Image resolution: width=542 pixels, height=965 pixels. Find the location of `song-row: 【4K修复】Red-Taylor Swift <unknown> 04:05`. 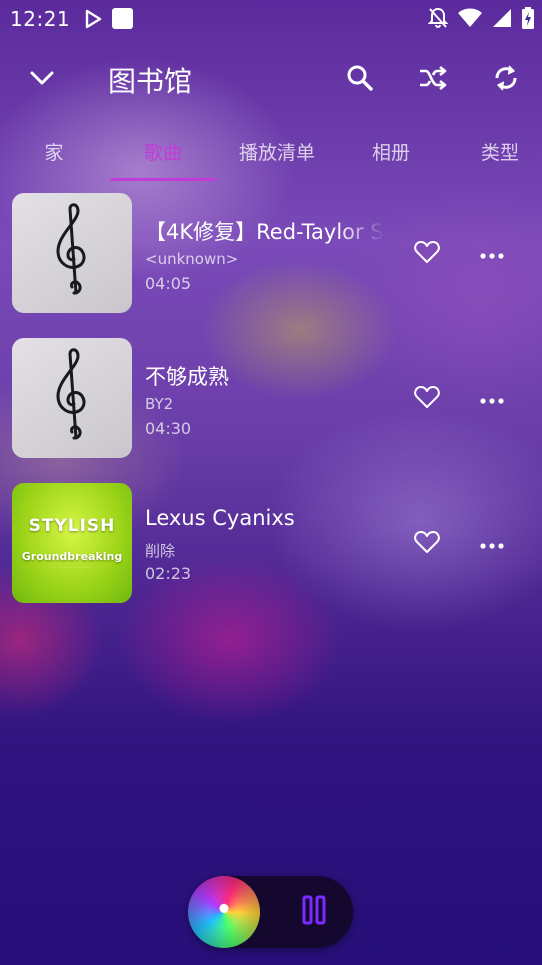

song-row: 【4K修复】Red-Taylor Swift <unknown> 04:05 is located at coordinates (271, 255).